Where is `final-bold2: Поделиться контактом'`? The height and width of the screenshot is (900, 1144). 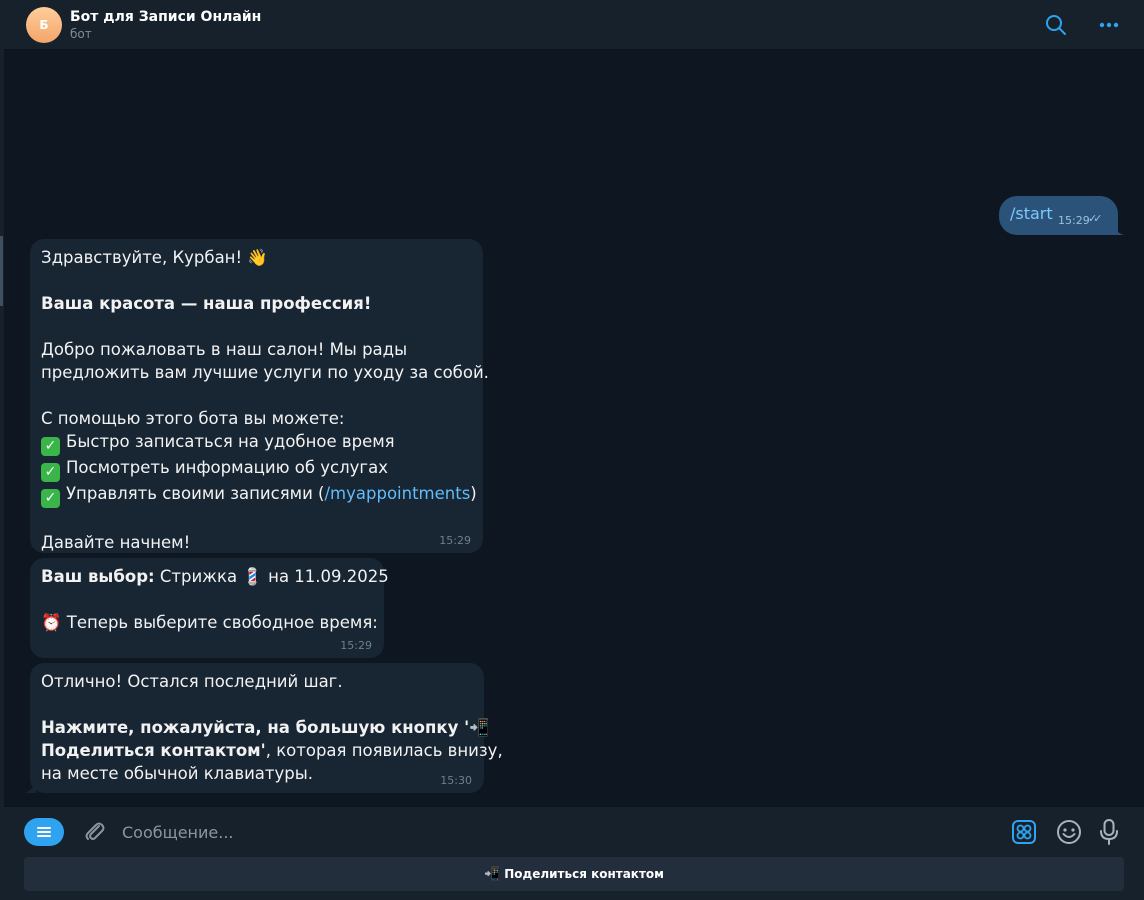 final-bold2: Поделиться контактом' is located at coordinates (153, 750).